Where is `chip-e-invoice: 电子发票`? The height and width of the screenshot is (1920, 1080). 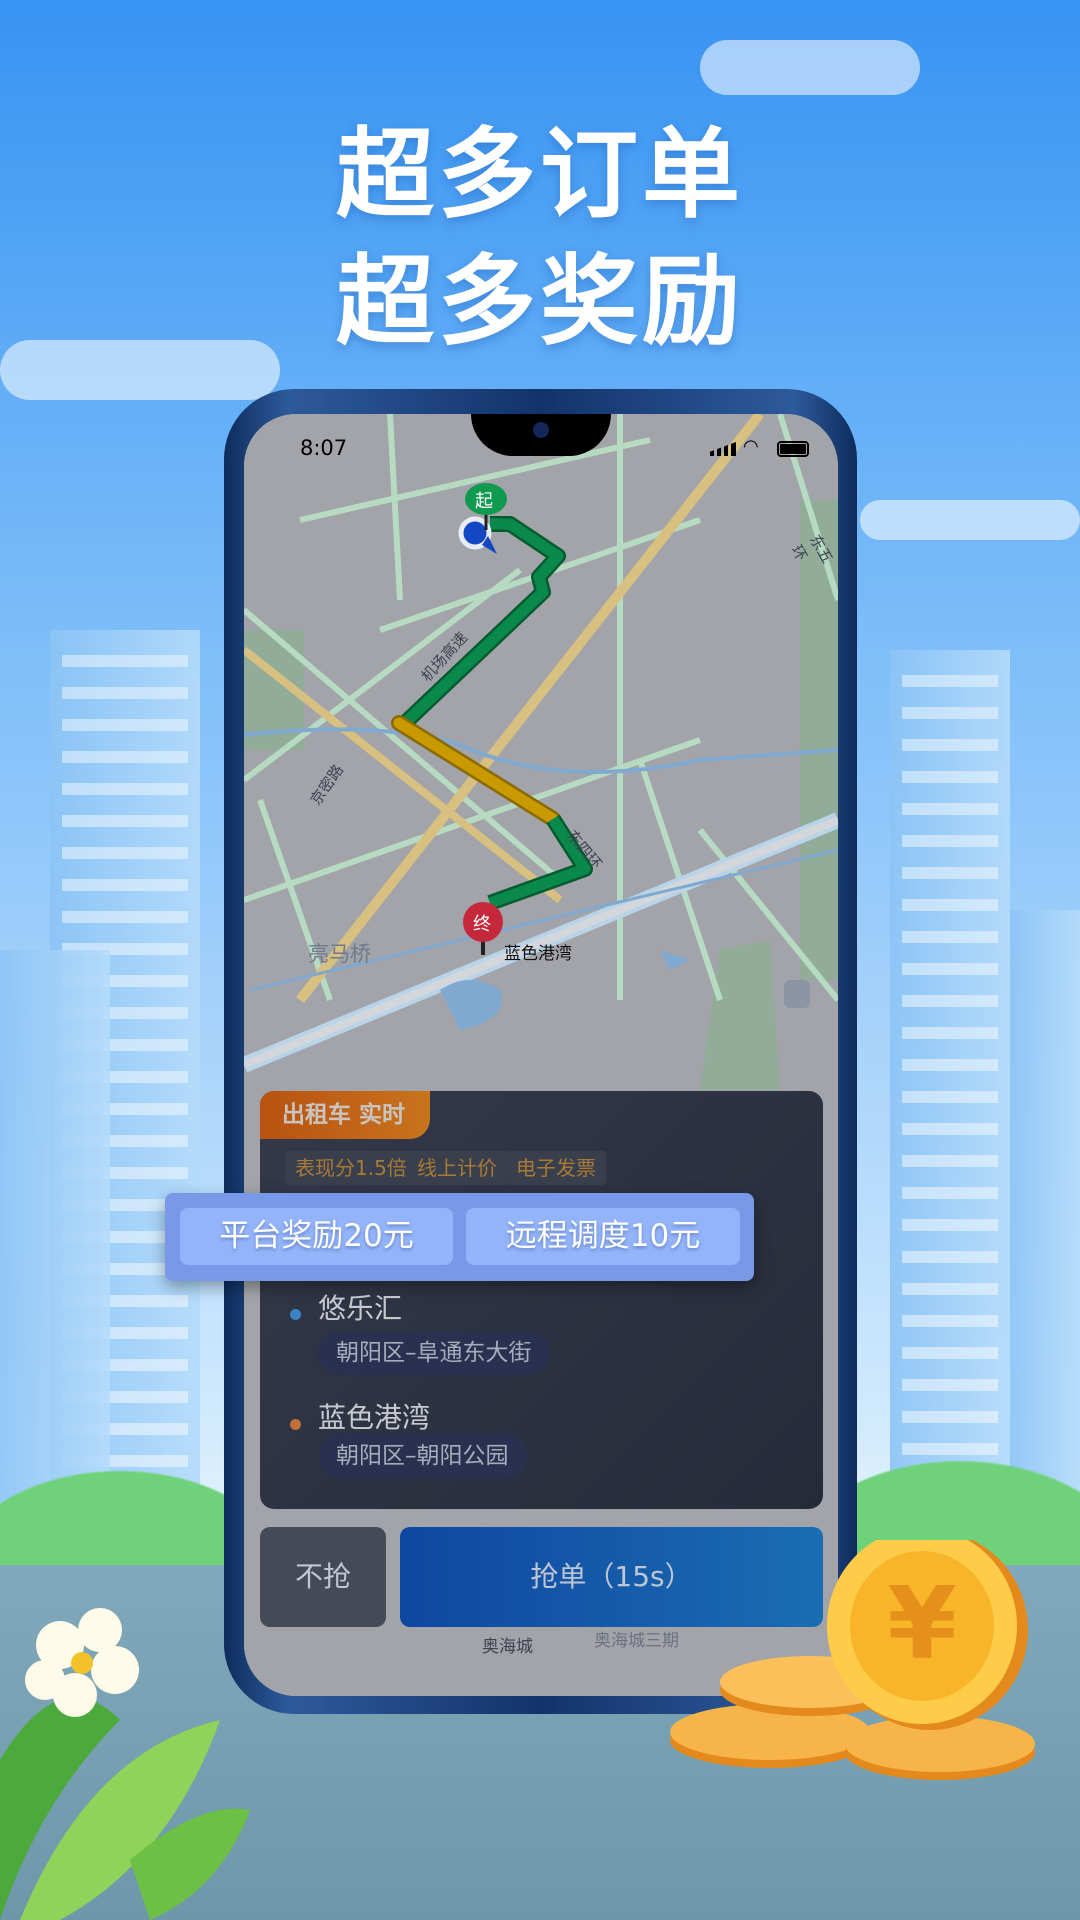 chip-e-invoice: 电子发票 is located at coordinates (556, 1168).